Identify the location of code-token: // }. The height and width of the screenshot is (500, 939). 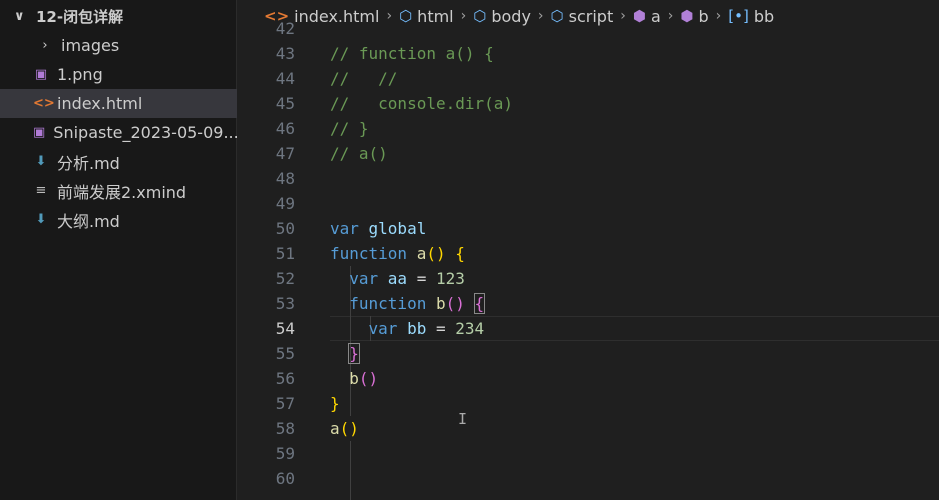
(349, 128).